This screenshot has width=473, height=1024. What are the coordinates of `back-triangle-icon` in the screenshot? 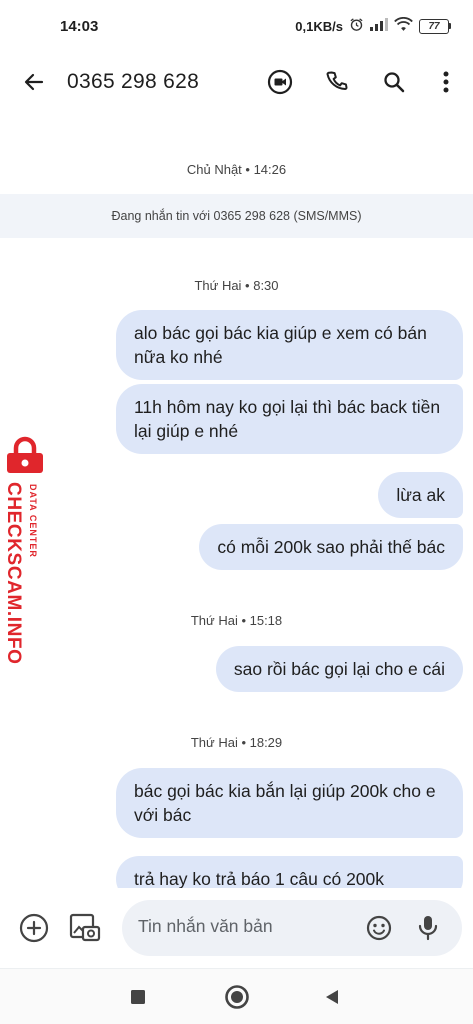 It's located at (332, 997).